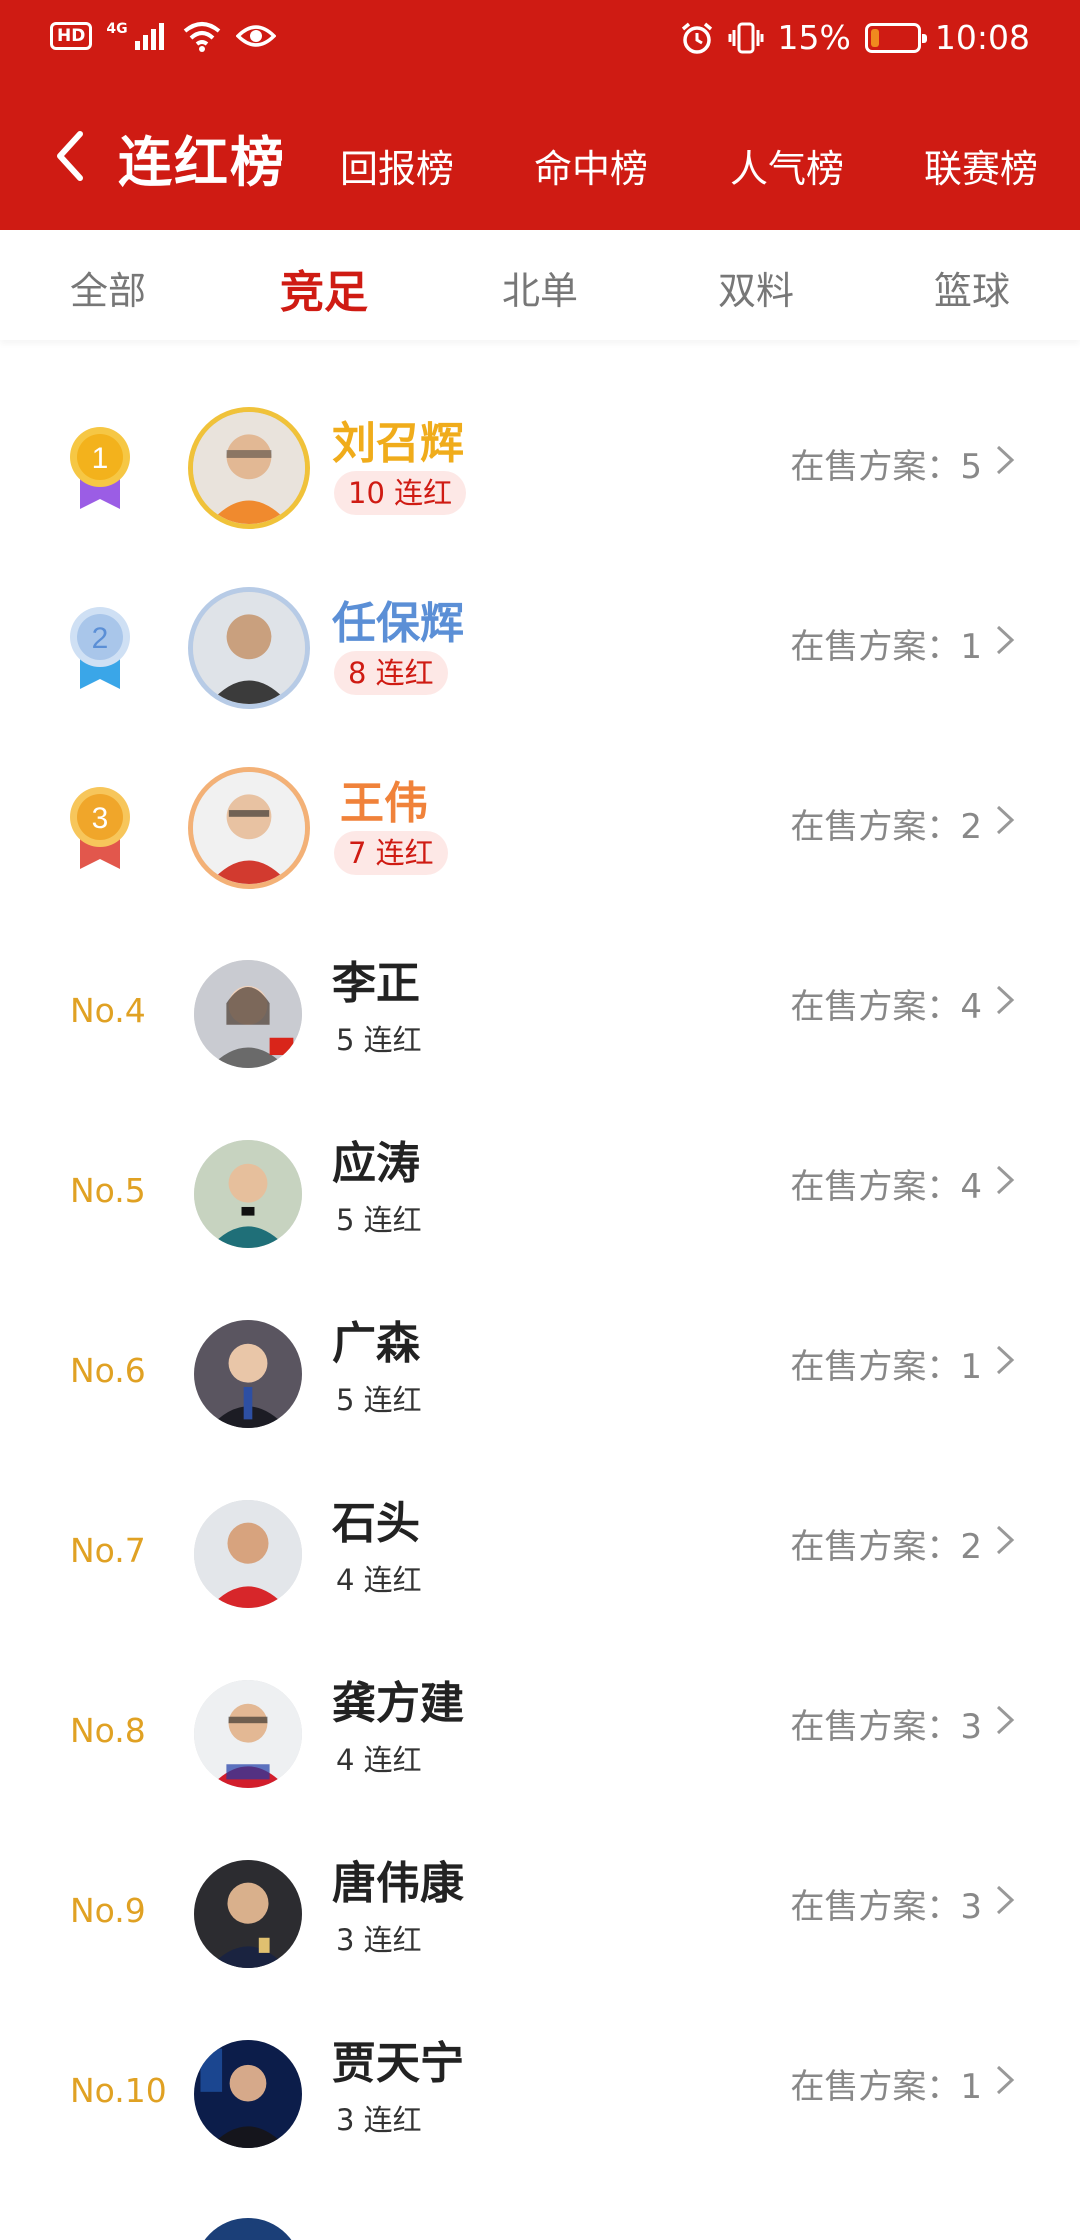 This screenshot has height=2240, width=1080. Describe the element at coordinates (886, 1183) in the screenshot. I see `on-sale-count: 在售方案：4` at that location.